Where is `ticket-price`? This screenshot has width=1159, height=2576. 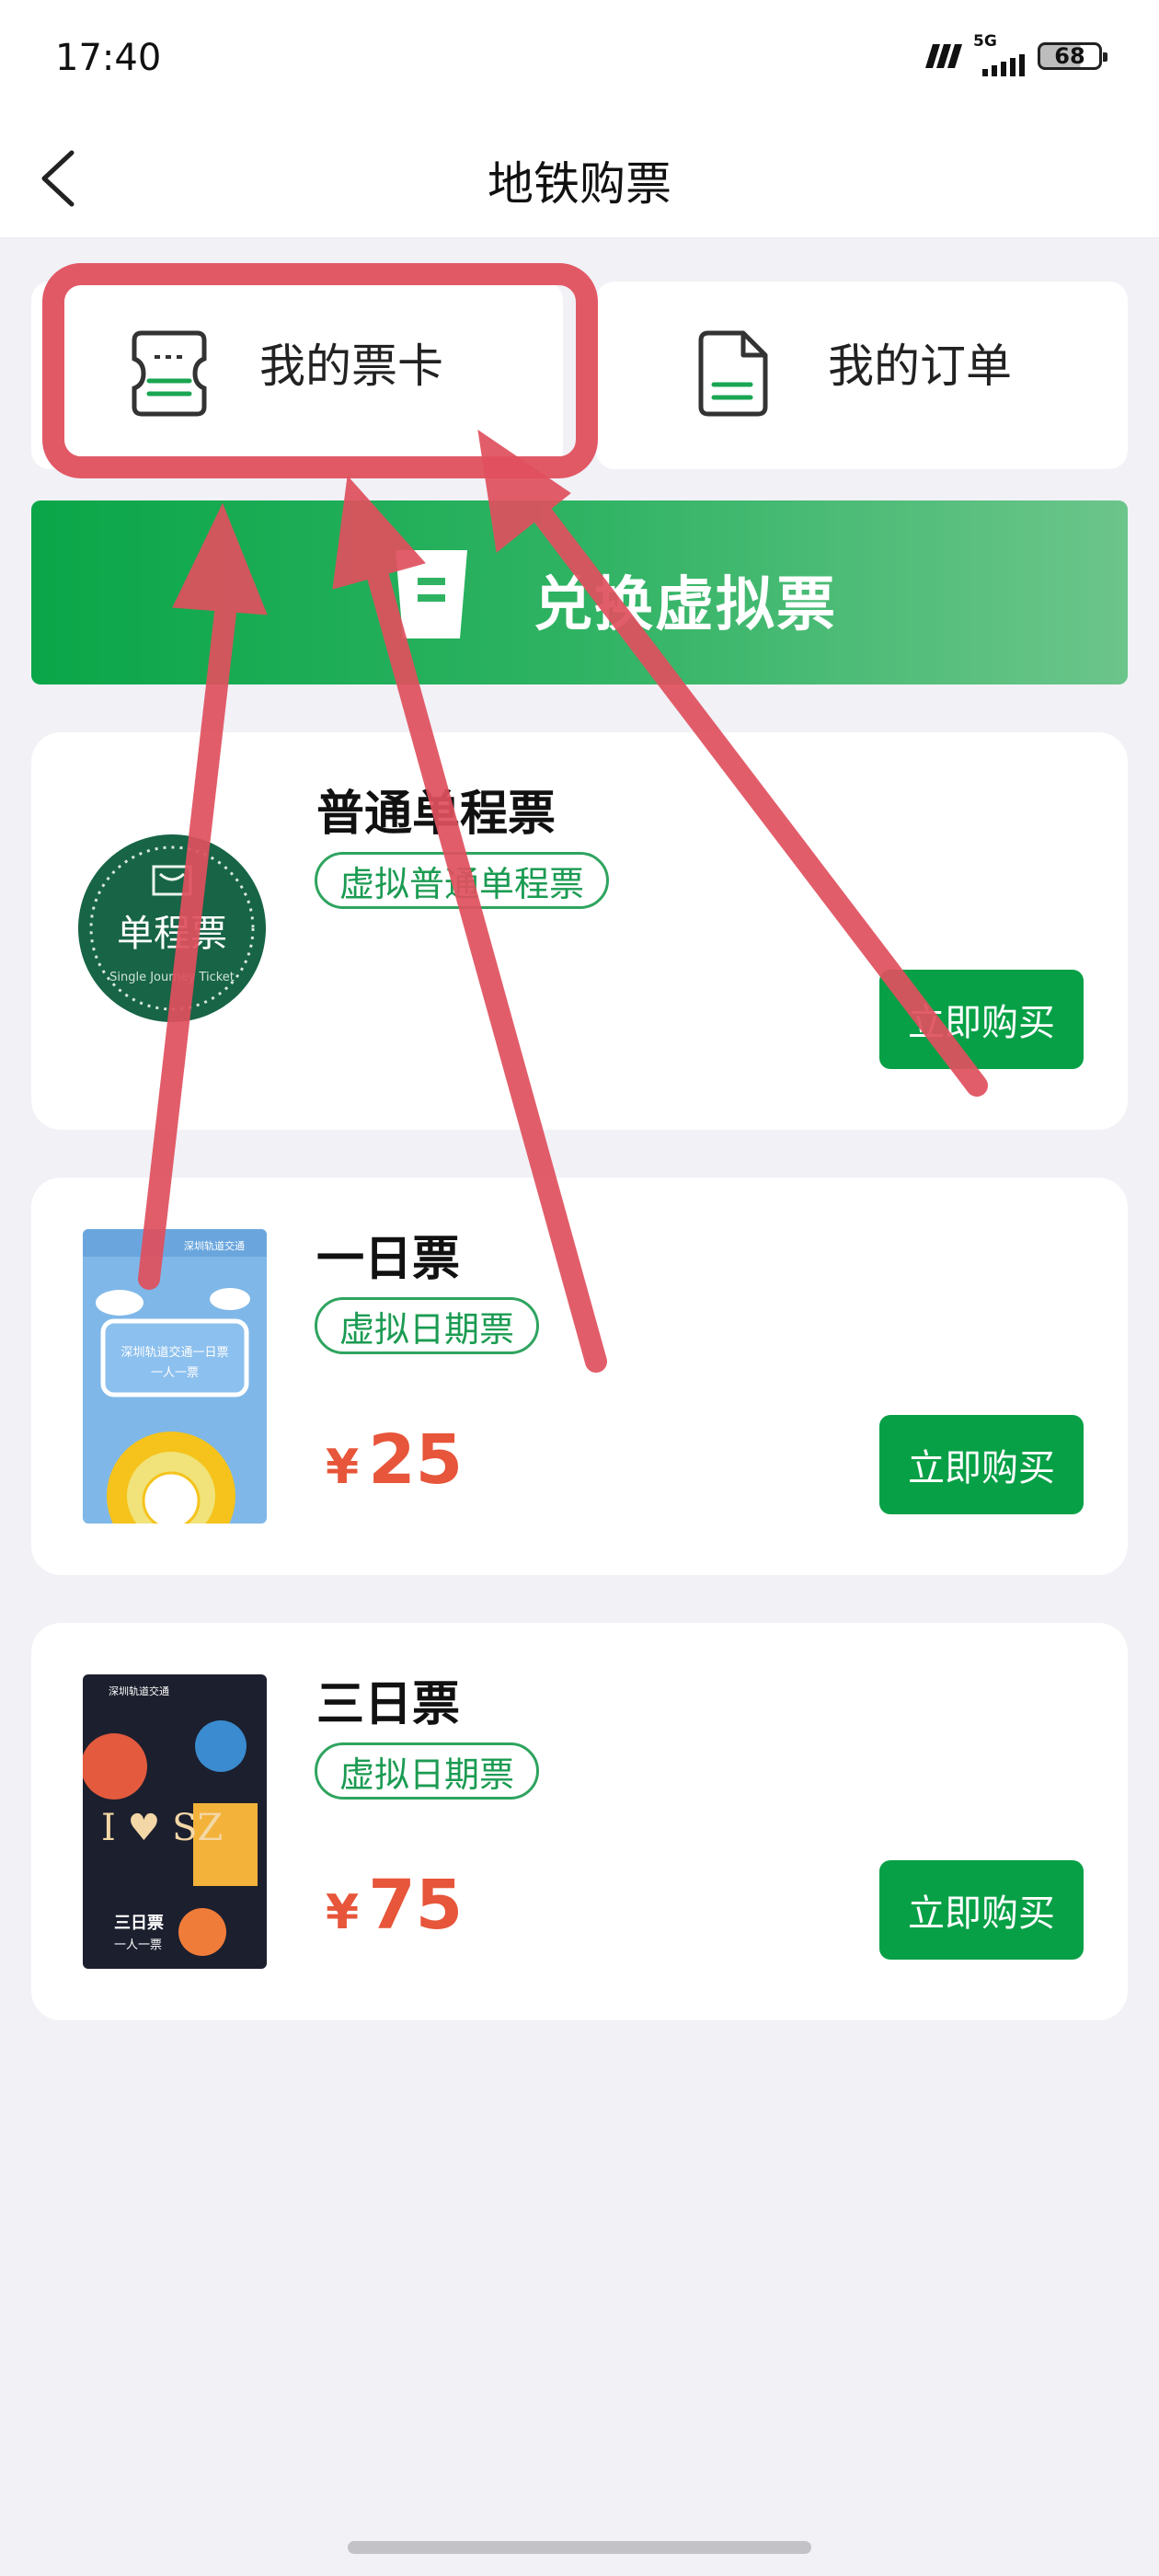 ticket-price is located at coordinates (330, 1014).